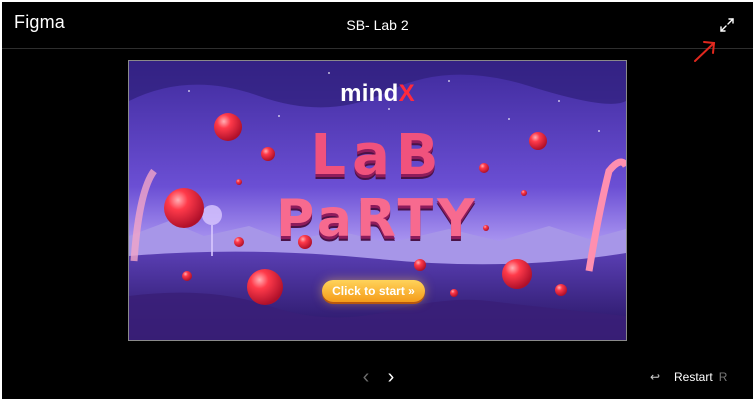  Describe the element at coordinates (655, 377) in the screenshot. I see `undo-arrow-icon: ↩` at that location.